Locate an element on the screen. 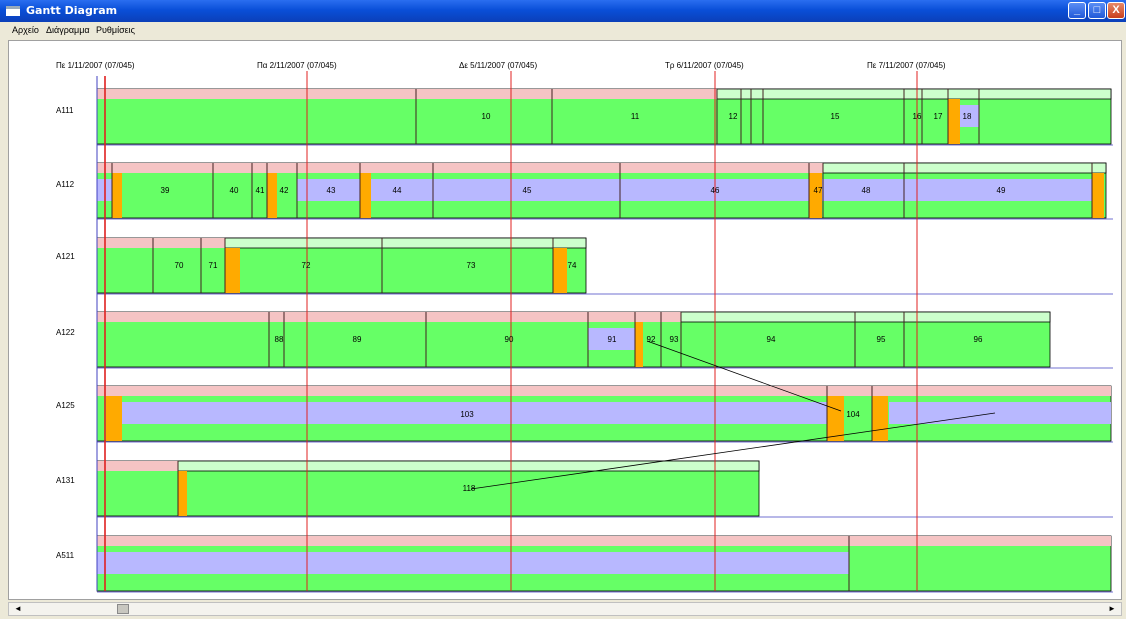 The image size is (1126, 619). task-label: 39 is located at coordinates (165, 190).